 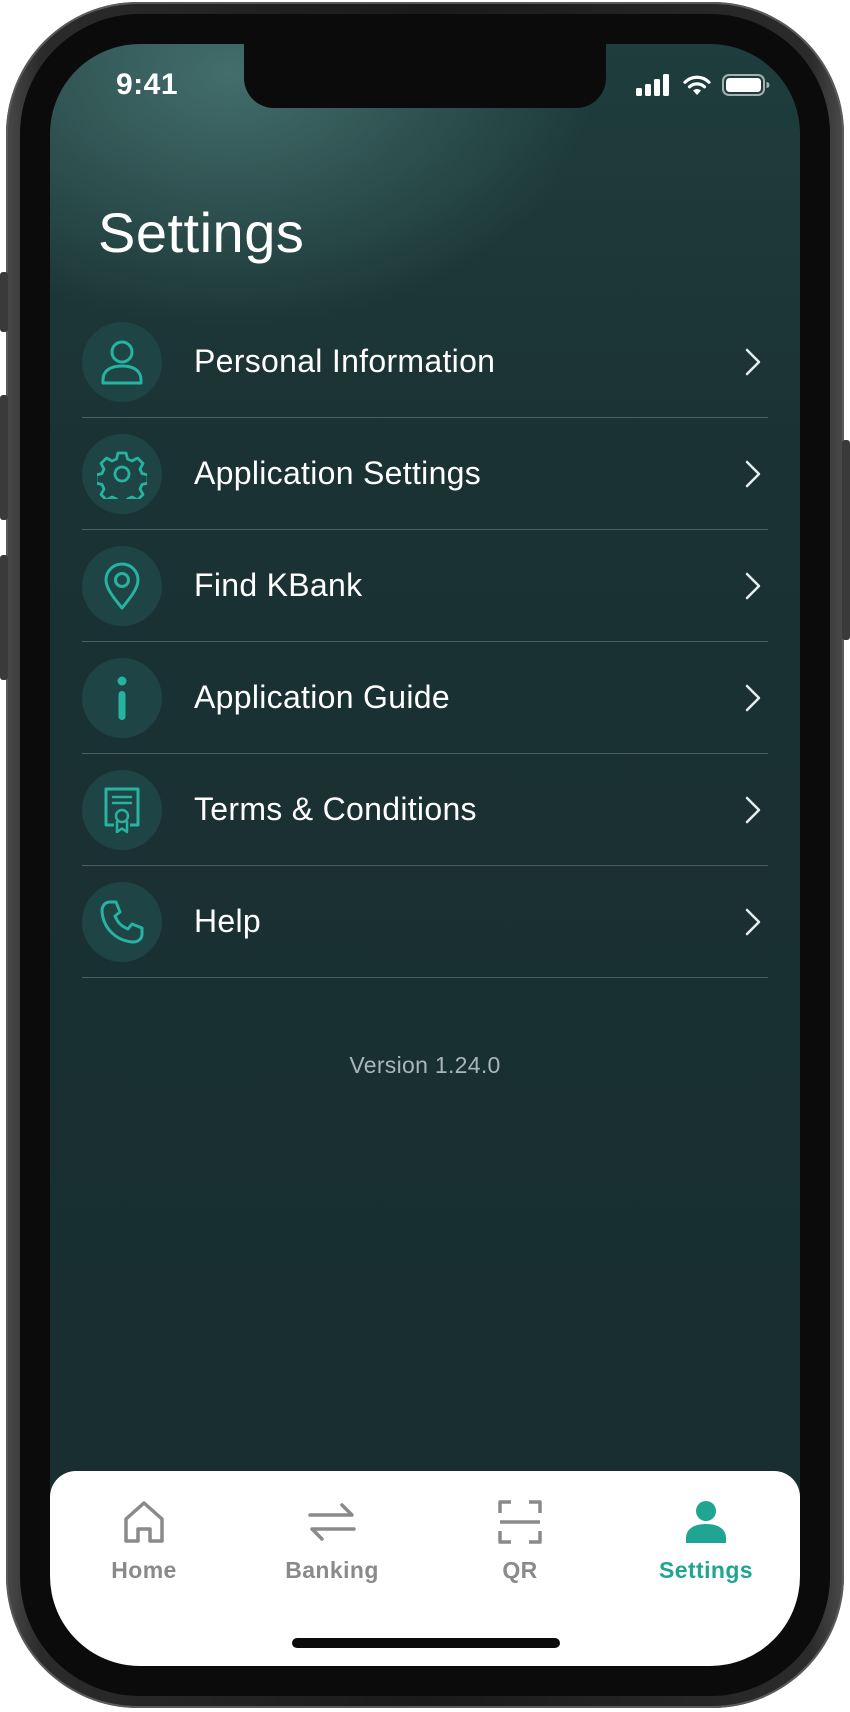 What do you see at coordinates (4, 617) in the screenshot?
I see `volume-down-button` at bounding box center [4, 617].